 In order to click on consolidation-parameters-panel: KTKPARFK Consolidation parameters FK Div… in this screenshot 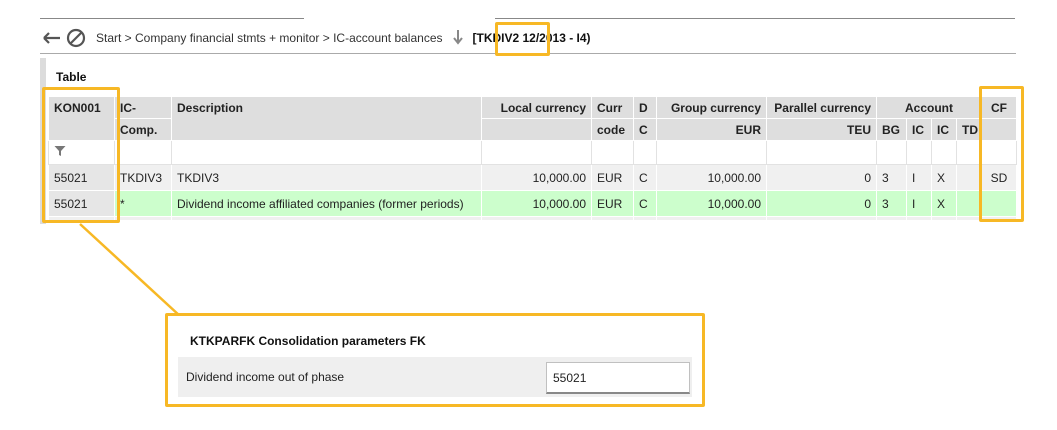, I will do `click(435, 360)`.